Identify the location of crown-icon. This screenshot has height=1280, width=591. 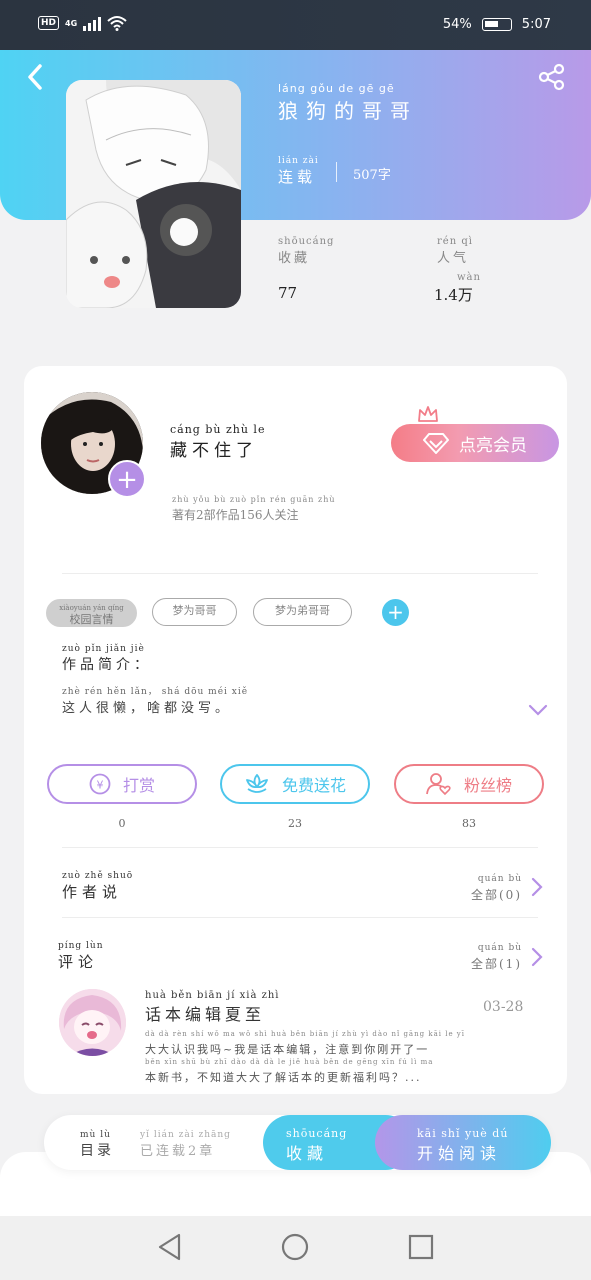
(428, 414).